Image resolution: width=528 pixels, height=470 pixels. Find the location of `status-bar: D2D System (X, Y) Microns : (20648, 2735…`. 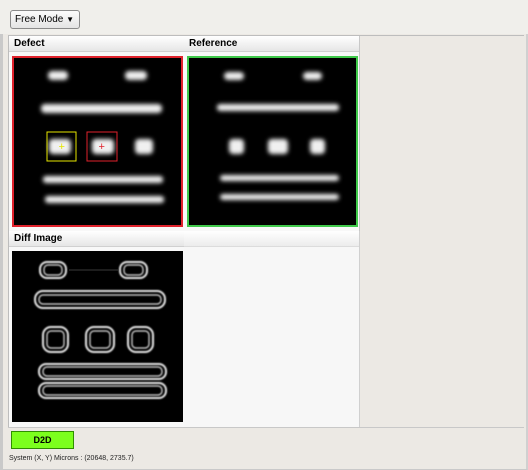

status-bar: D2D System (X, Y) Microns : (20648, 2735… is located at coordinates (266, 448).